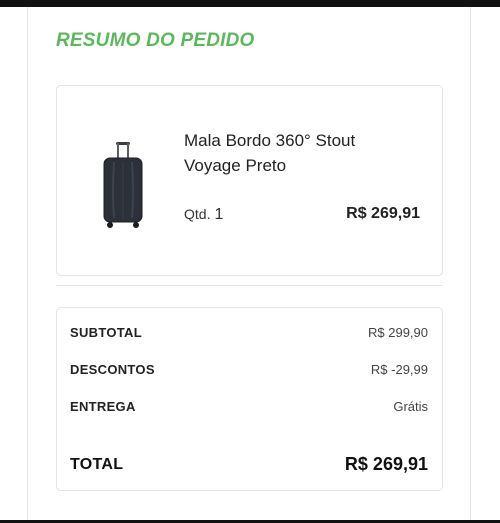 The height and width of the screenshot is (523, 500). What do you see at coordinates (398, 332) in the screenshot?
I see `subtotal-value: R$ 299,90` at bounding box center [398, 332].